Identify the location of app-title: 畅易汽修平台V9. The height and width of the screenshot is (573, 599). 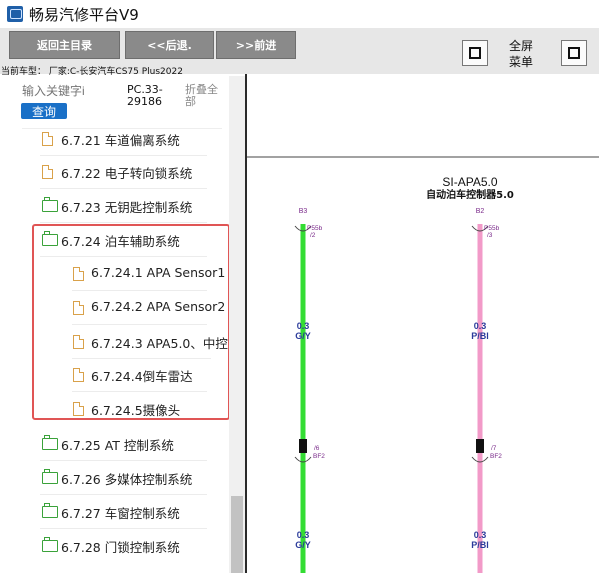
(84, 15).